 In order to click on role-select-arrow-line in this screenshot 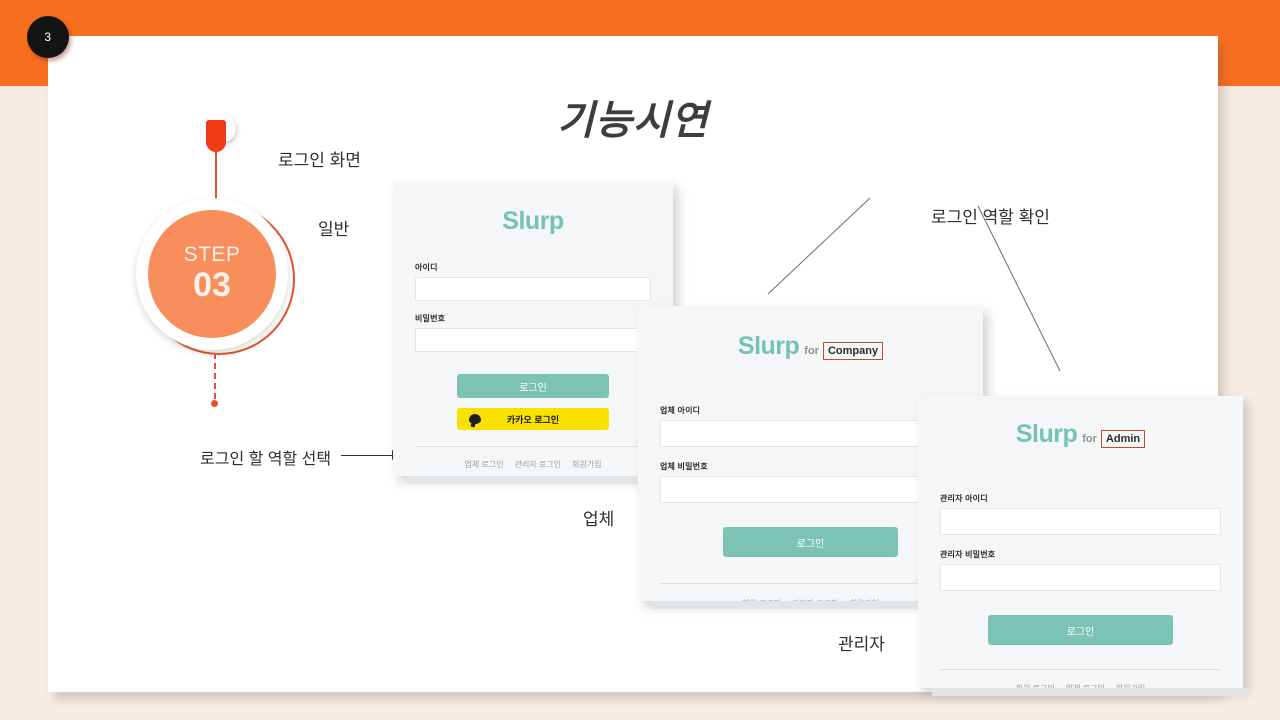, I will do `click(368, 455)`.